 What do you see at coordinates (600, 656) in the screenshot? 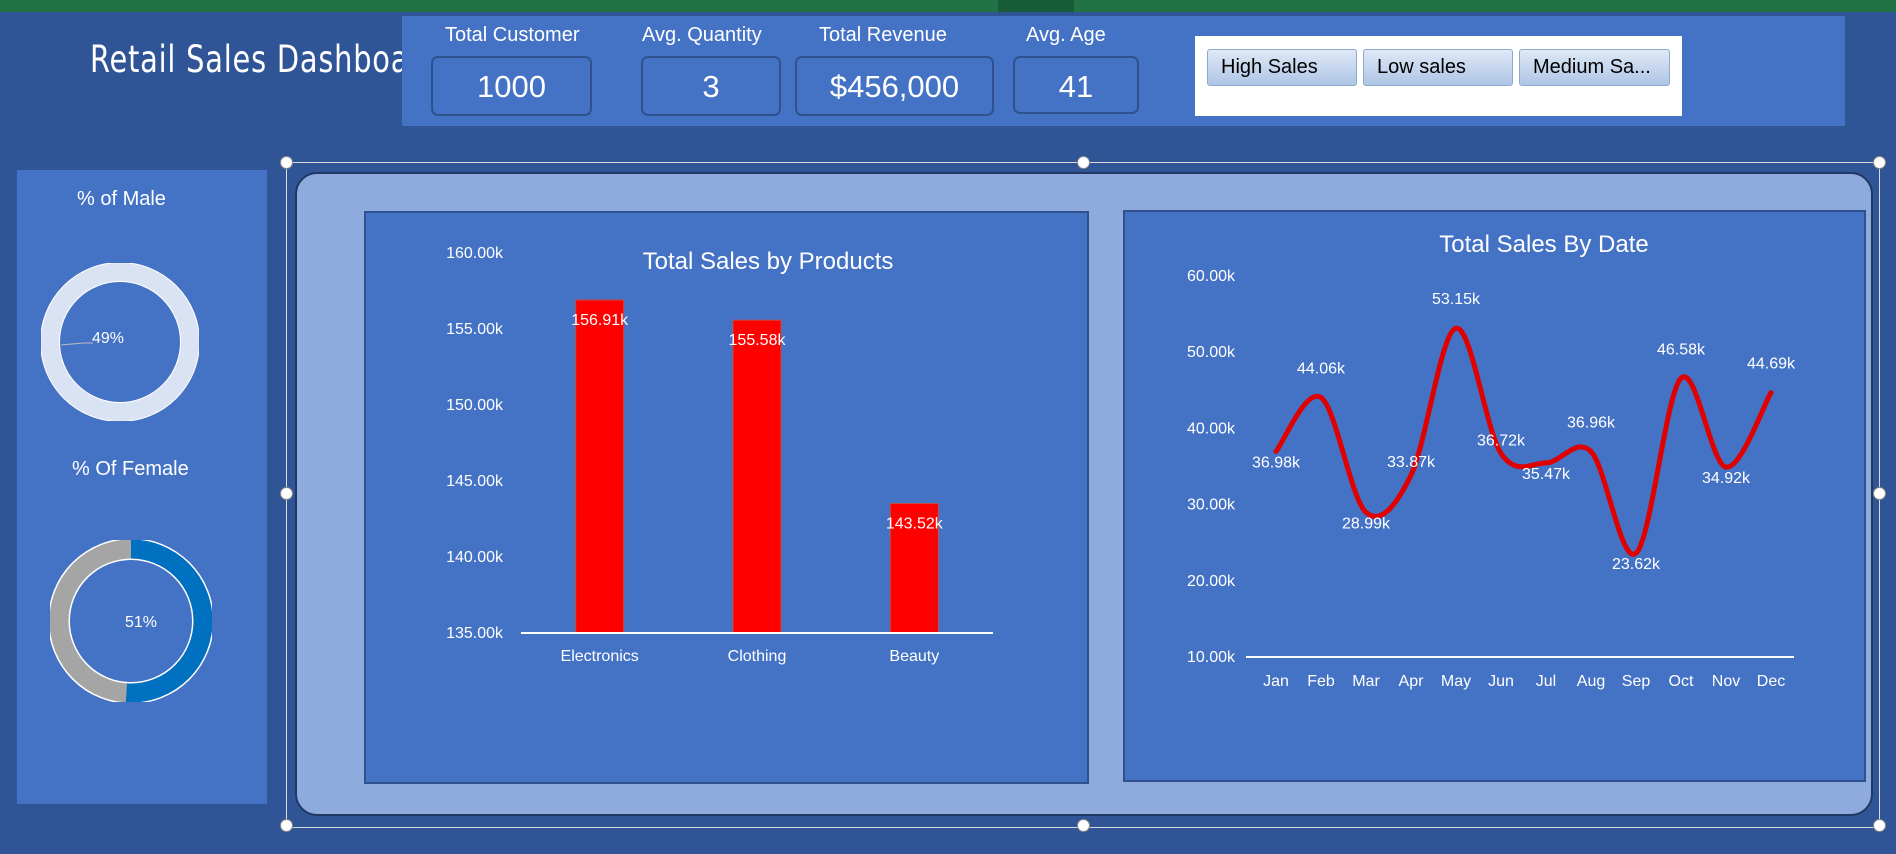
I see `bar-x-tick: Electronics` at bounding box center [600, 656].